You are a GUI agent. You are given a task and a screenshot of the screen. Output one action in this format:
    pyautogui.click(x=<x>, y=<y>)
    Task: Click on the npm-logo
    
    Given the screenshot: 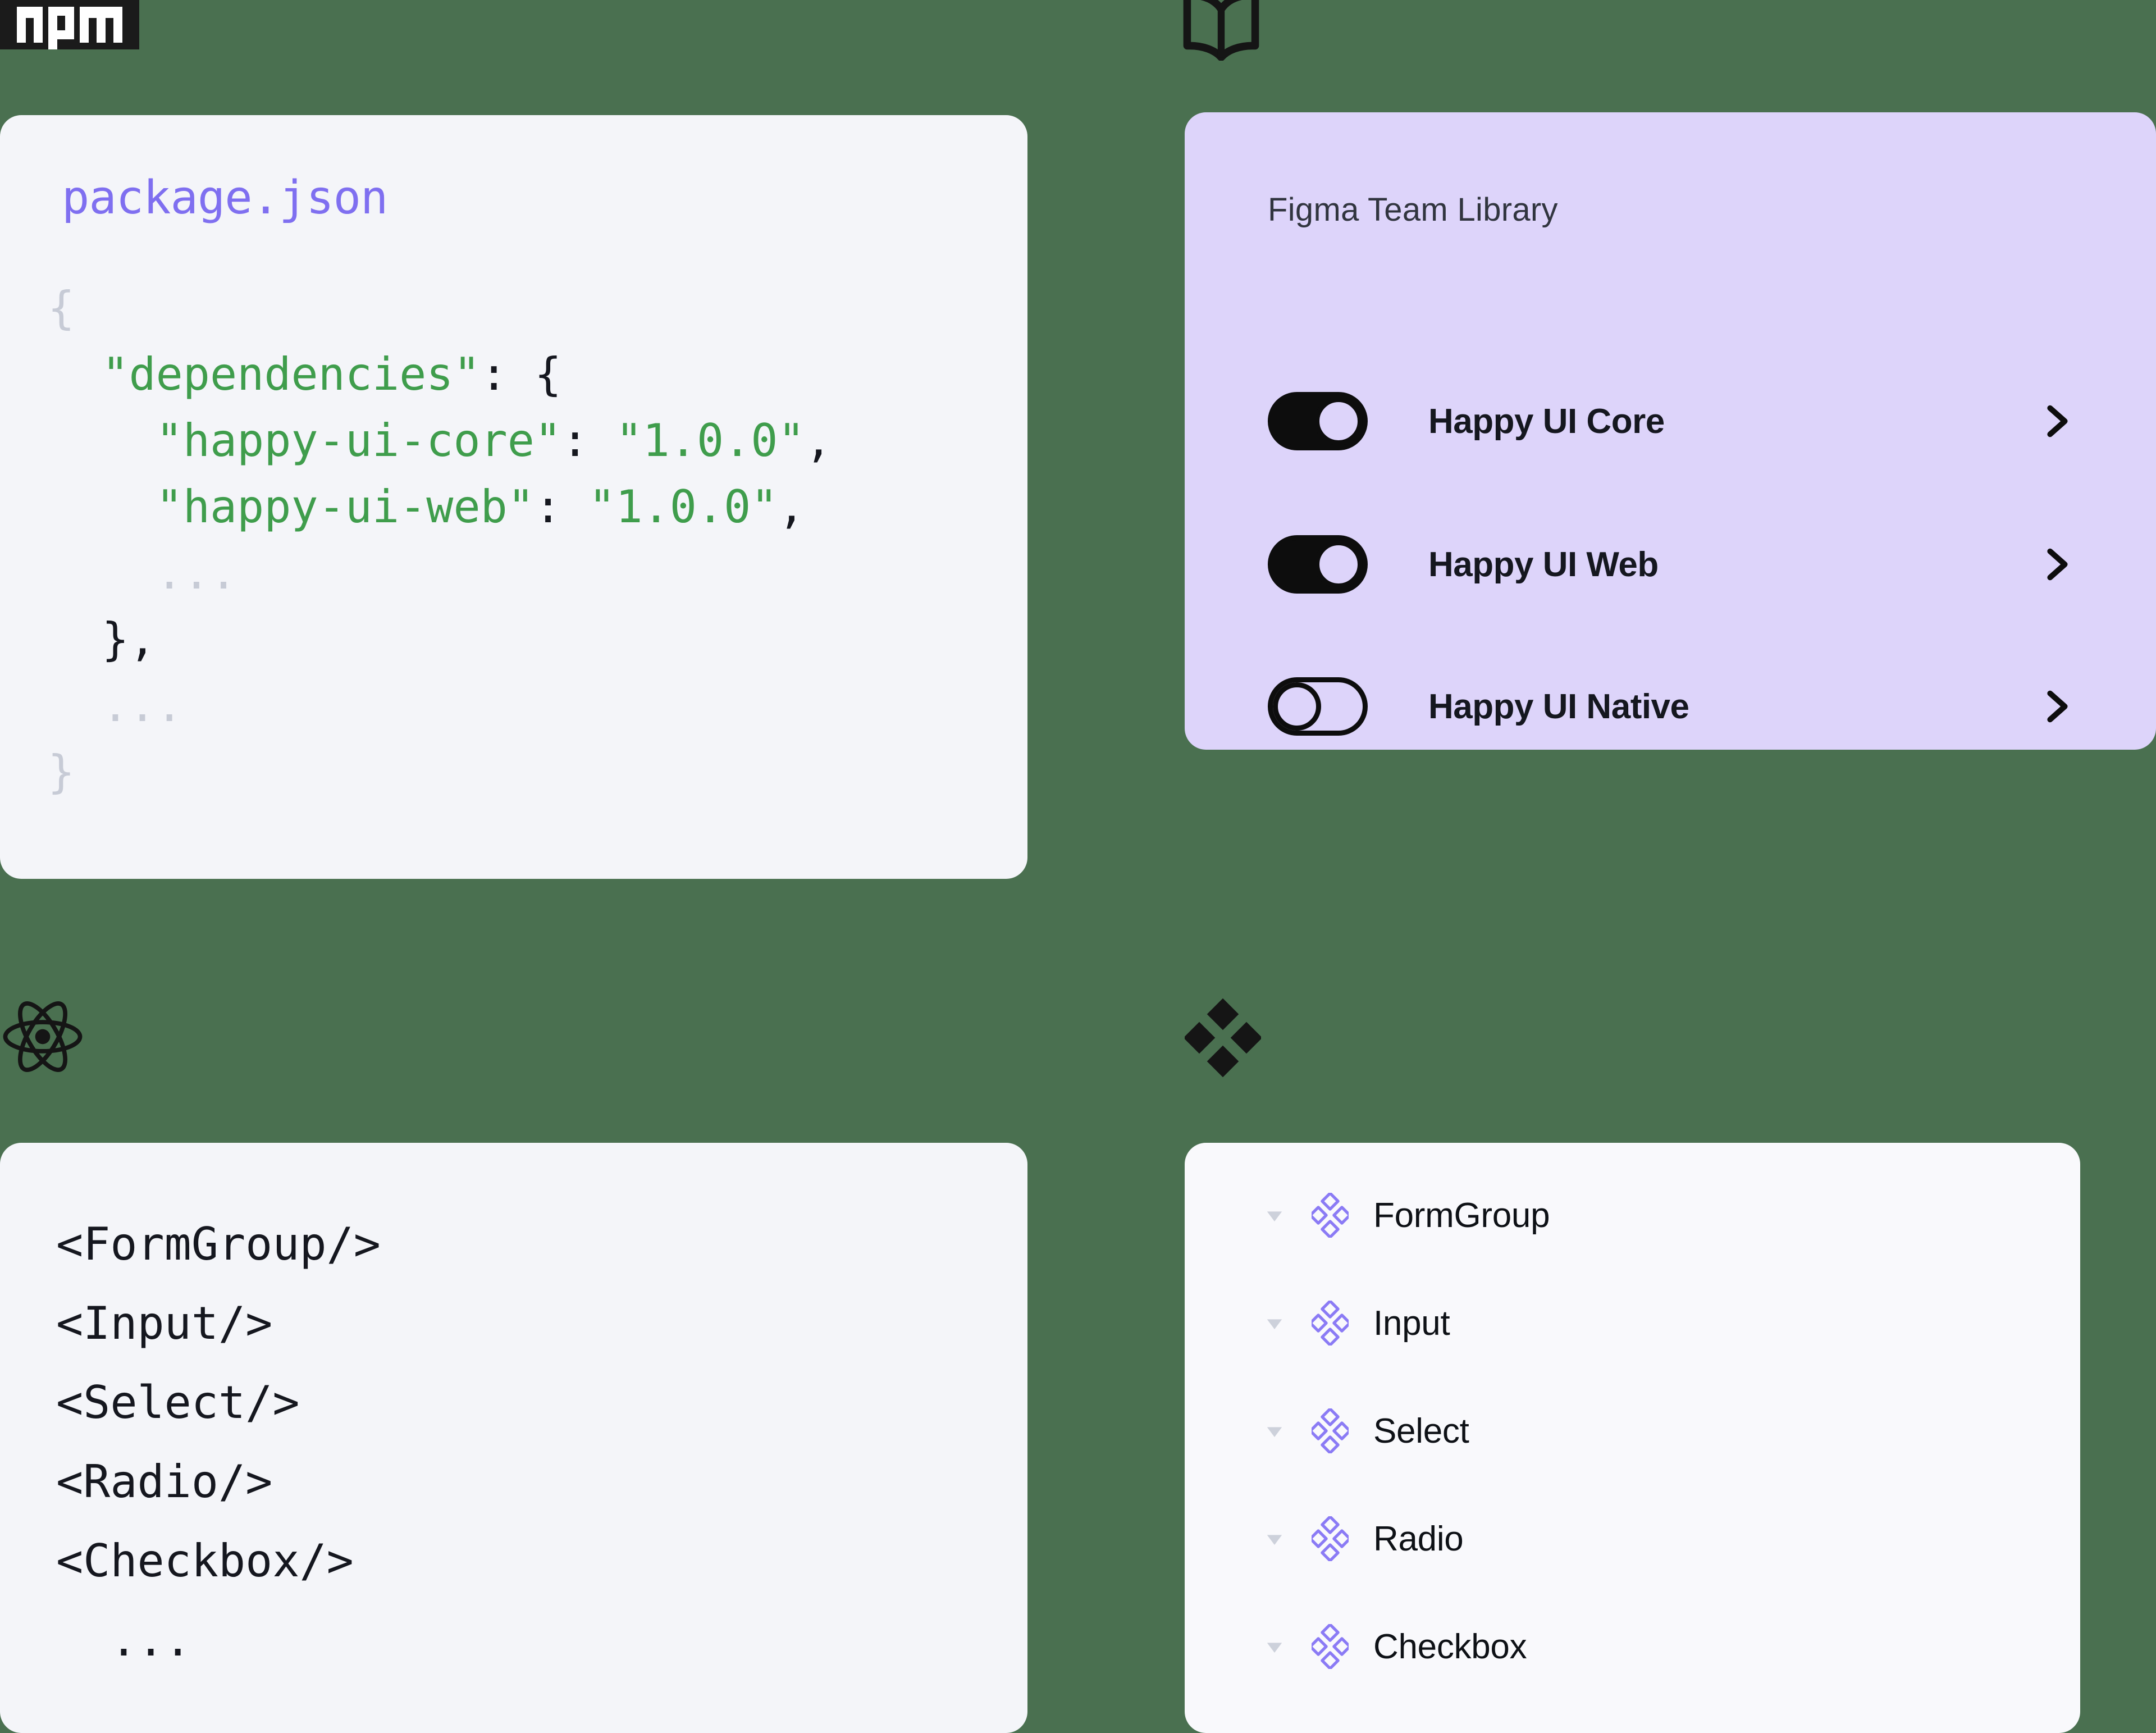 What is the action you would take?
    pyautogui.click(x=69, y=24)
    